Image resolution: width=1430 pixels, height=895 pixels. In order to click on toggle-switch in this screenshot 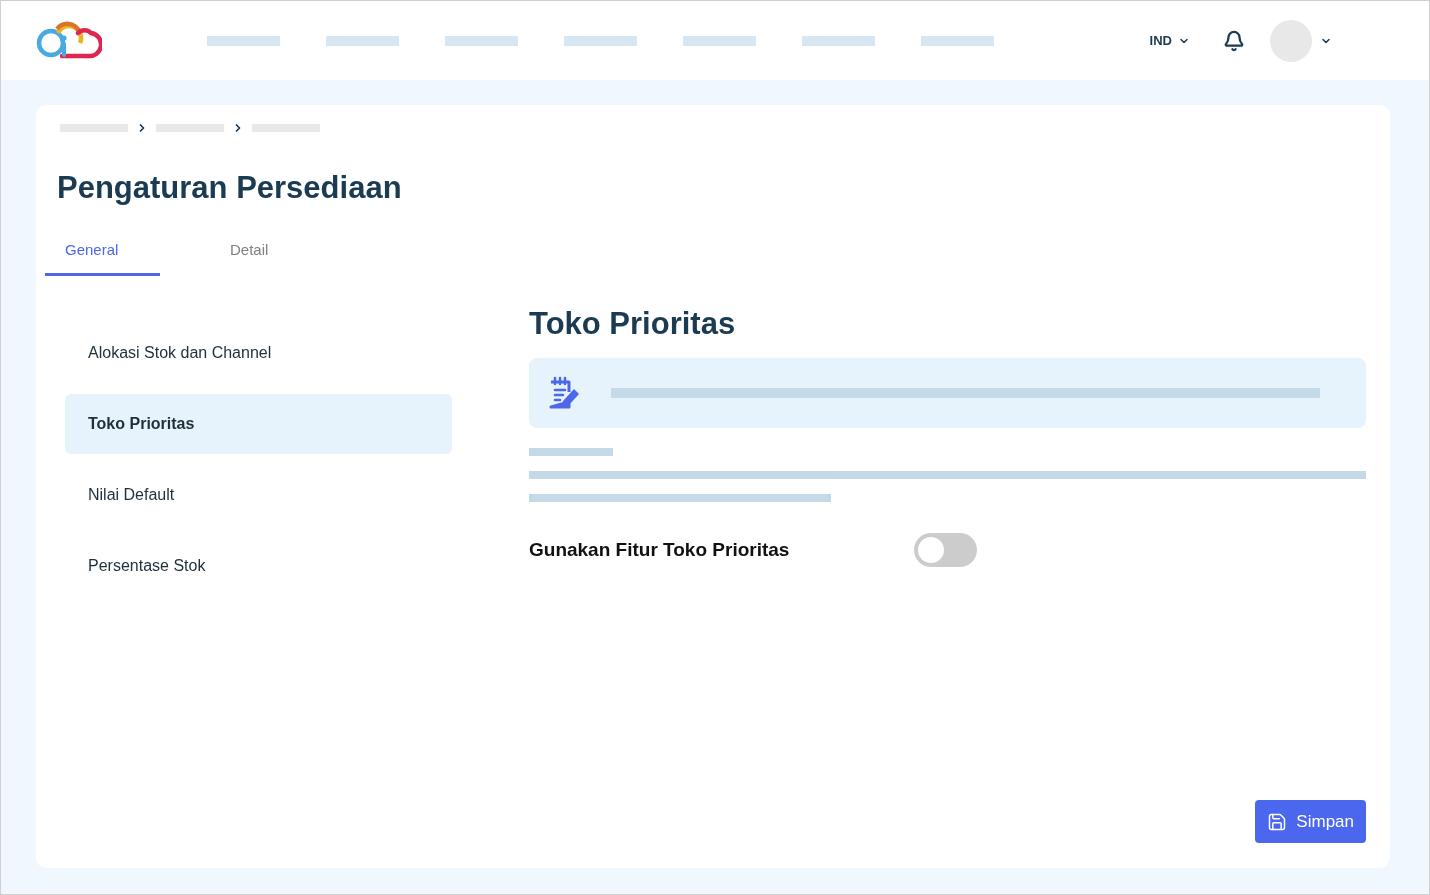, I will do `click(945, 550)`.